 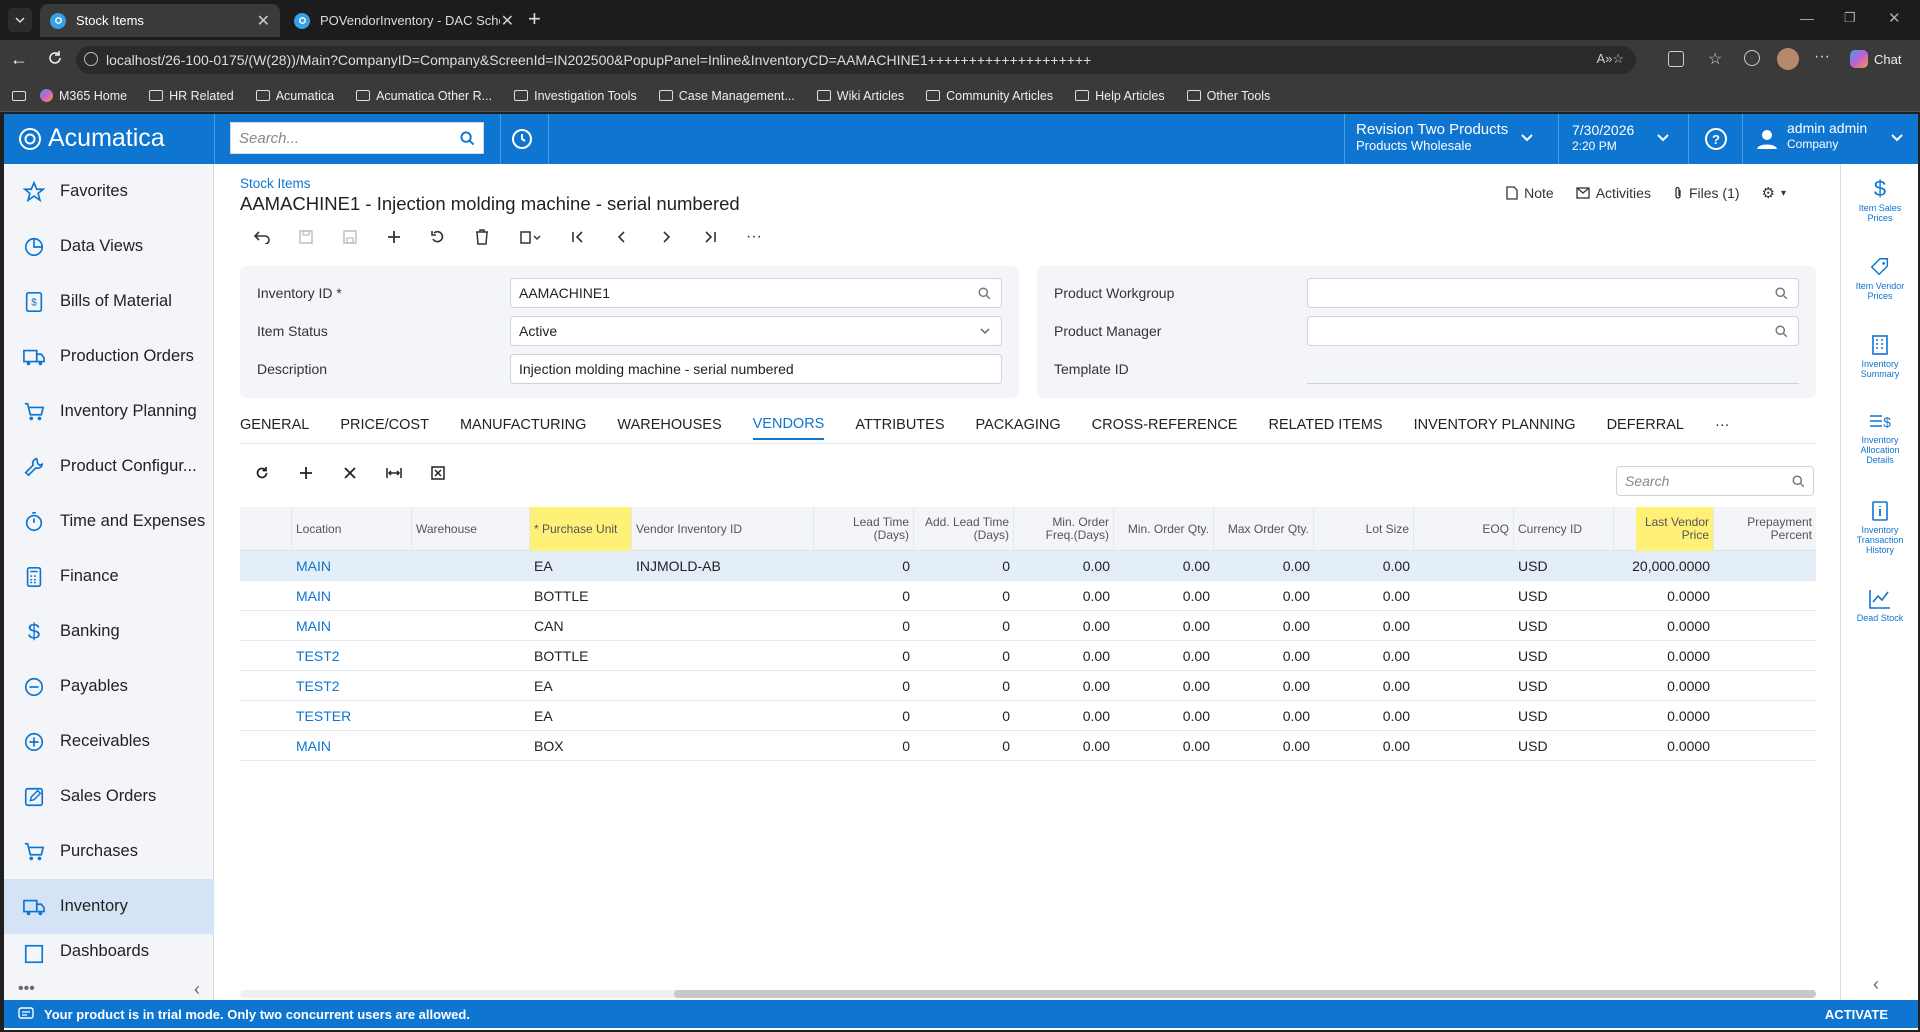 I want to click on more-icon: ···, so click(x=1822, y=57).